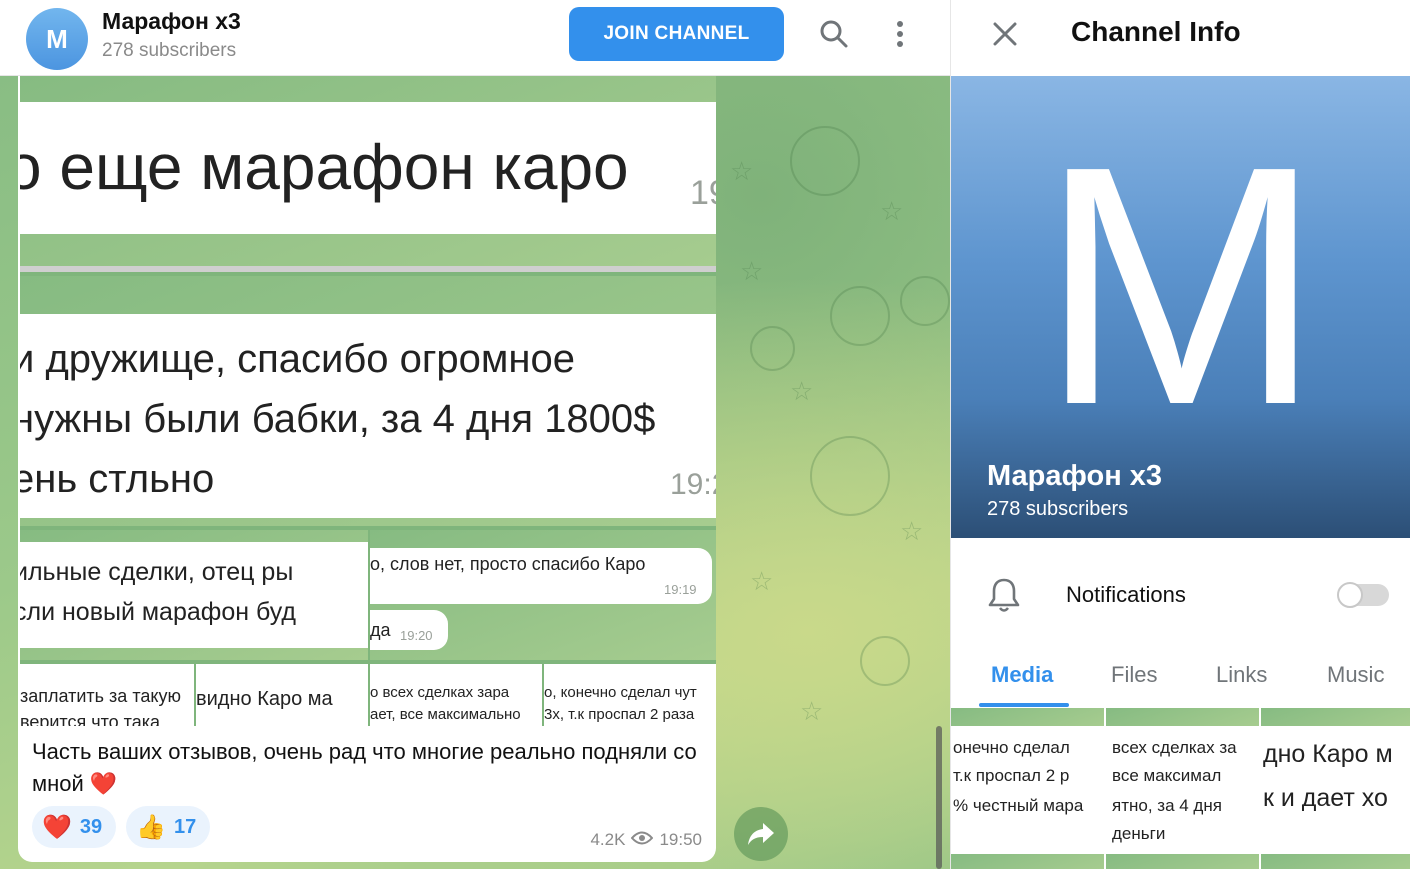 Image resolution: width=1410 pixels, height=869 pixels. What do you see at coordinates (1167, 805) in the screenshot?
I see `thumb-line: ятно, за 4 дня` at bounding box center [1167, 805].